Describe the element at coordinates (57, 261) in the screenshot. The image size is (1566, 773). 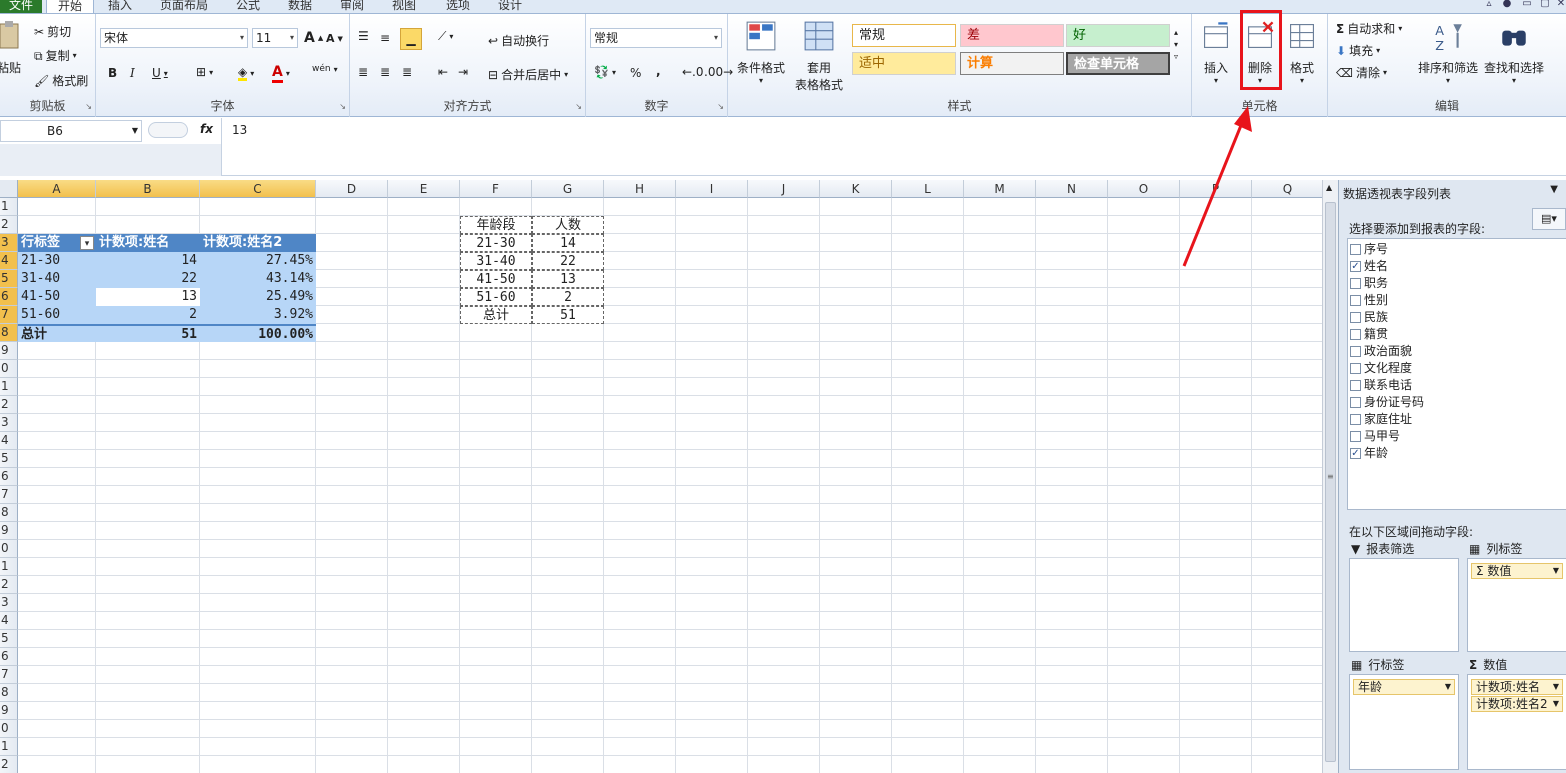
I see `pivot-cell: 21-30` at that location.